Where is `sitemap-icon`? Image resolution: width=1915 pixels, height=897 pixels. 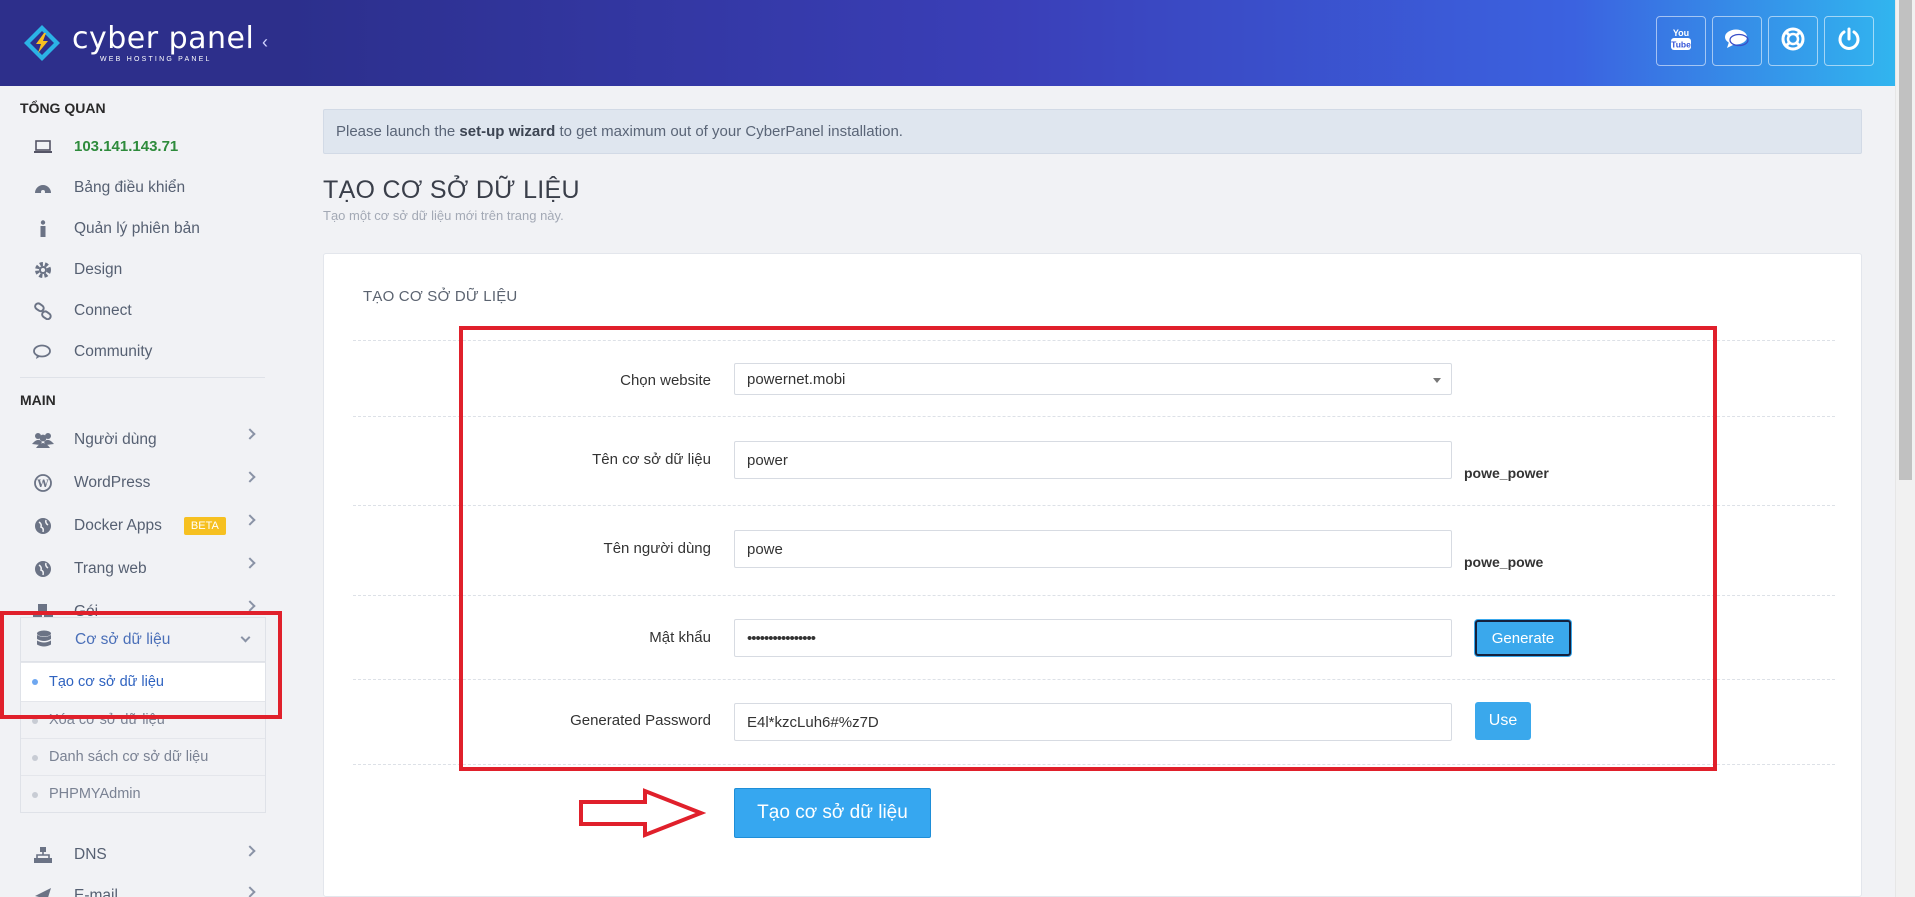 sitemap-icon is located at coordinates (43, 855).